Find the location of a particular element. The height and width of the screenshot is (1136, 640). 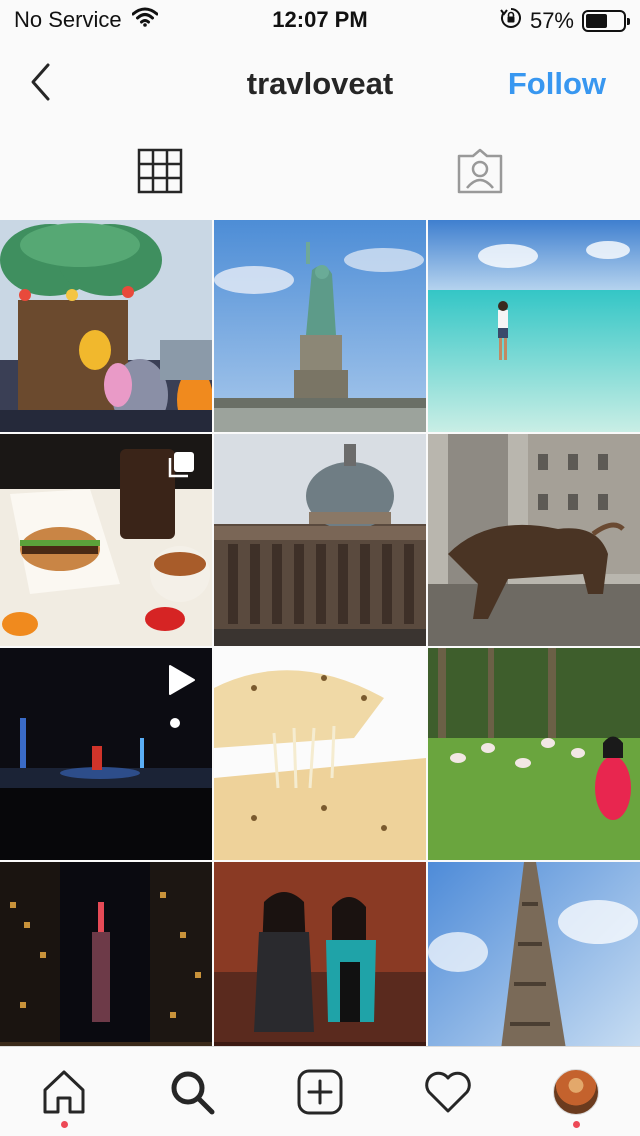

tab-grid is located at coordinates (160, 171).